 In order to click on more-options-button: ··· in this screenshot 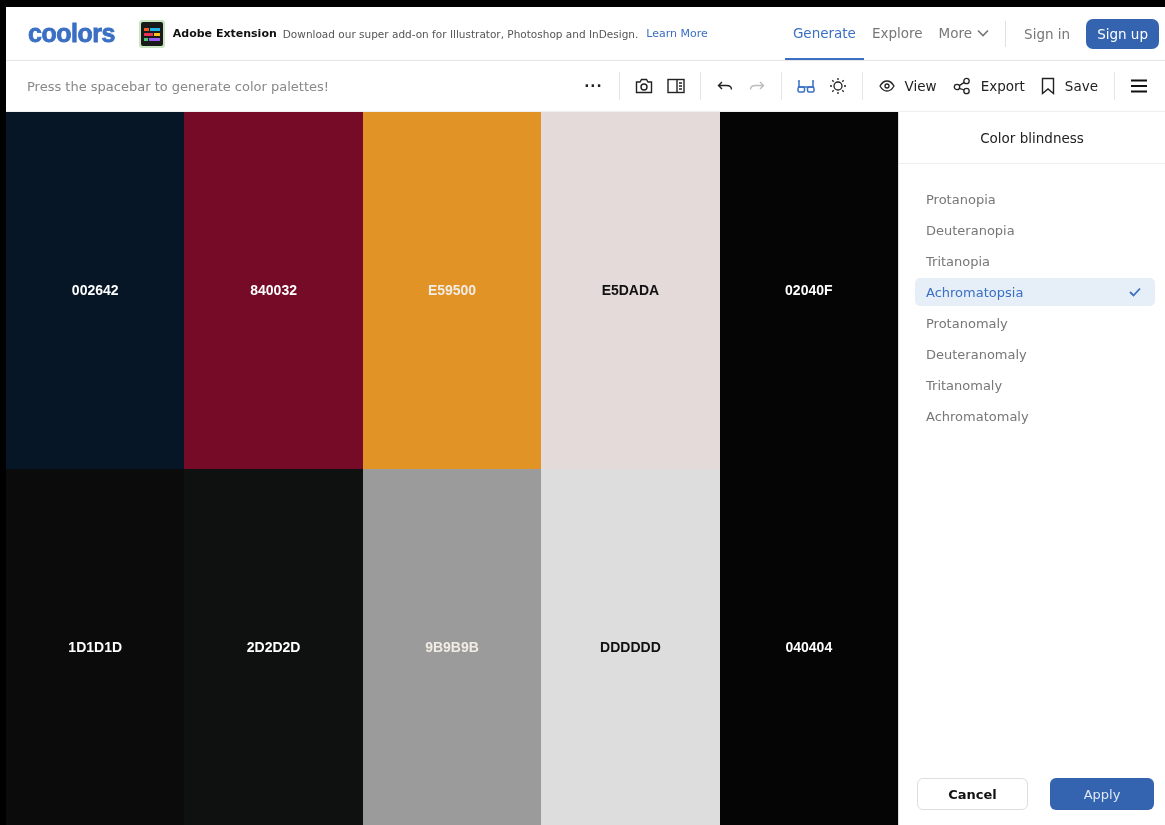, I will do `click(593, 86)`.